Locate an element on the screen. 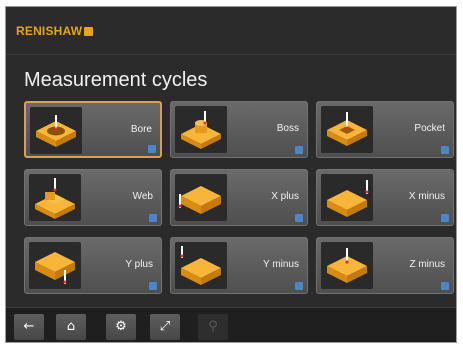 This screenshot has width=463, height=349. y-minus-icon is located at coordinates (201, 265).